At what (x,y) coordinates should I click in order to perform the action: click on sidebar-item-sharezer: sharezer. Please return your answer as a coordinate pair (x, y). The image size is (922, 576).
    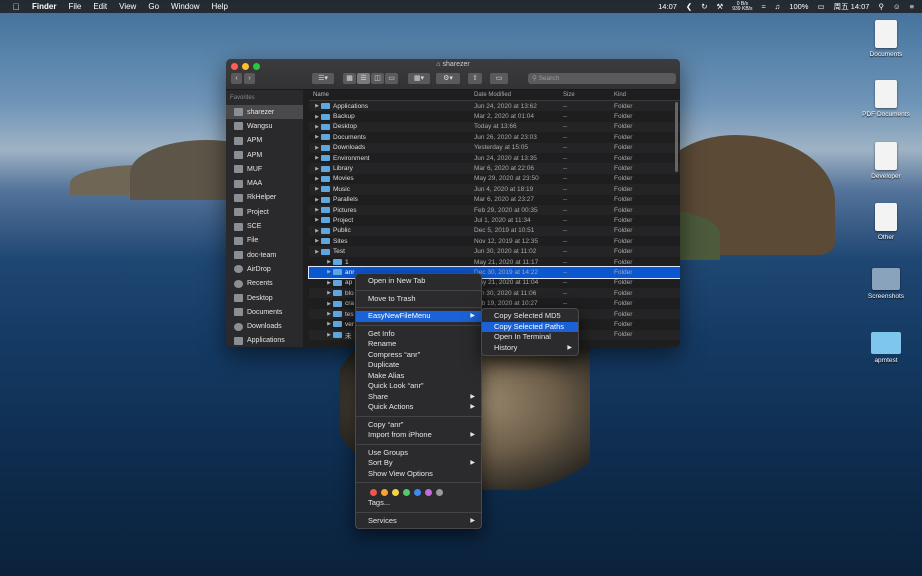
    Looking at the image, I should click on (264, 112).